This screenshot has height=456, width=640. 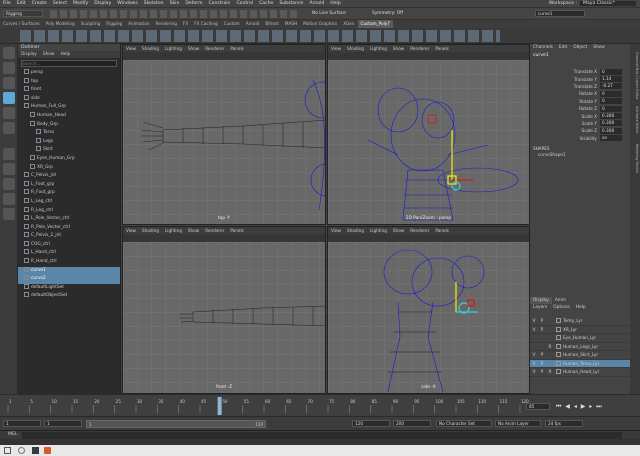 What do you see at coordinates (611, 138) in the screenshot?
I see `channel-value: on` at bounding box center [611, 138].